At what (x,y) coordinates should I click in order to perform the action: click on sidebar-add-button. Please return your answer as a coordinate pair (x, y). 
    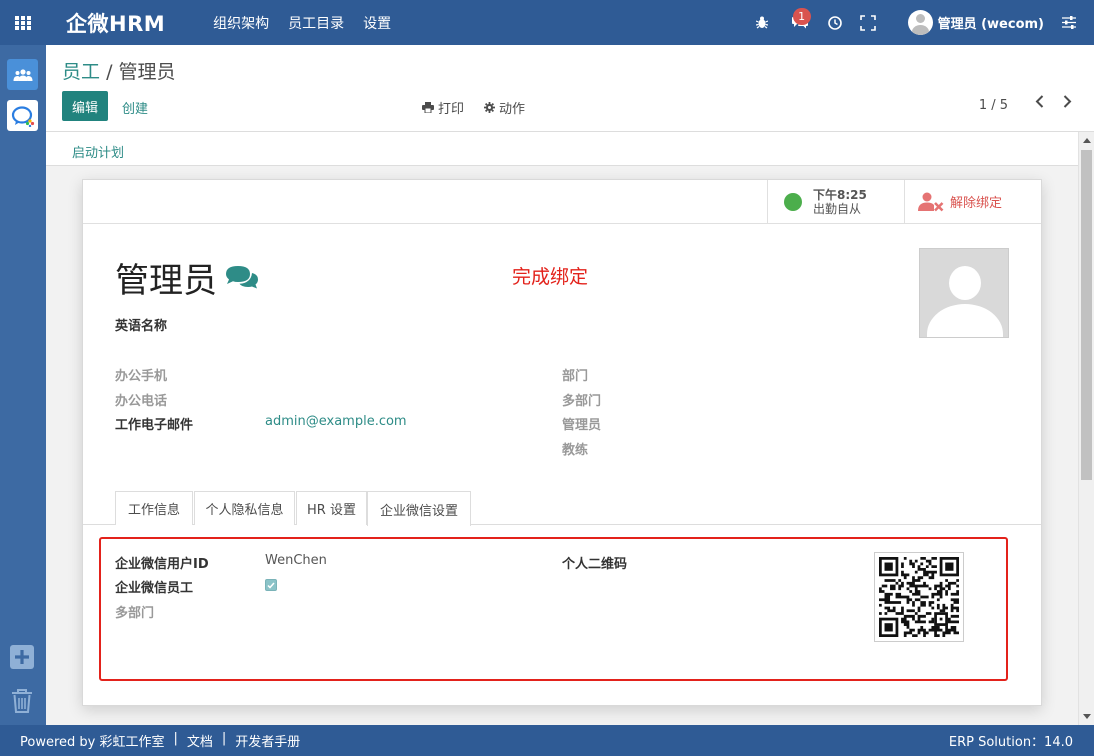
    Looking at the image, I should click on (22, 659).